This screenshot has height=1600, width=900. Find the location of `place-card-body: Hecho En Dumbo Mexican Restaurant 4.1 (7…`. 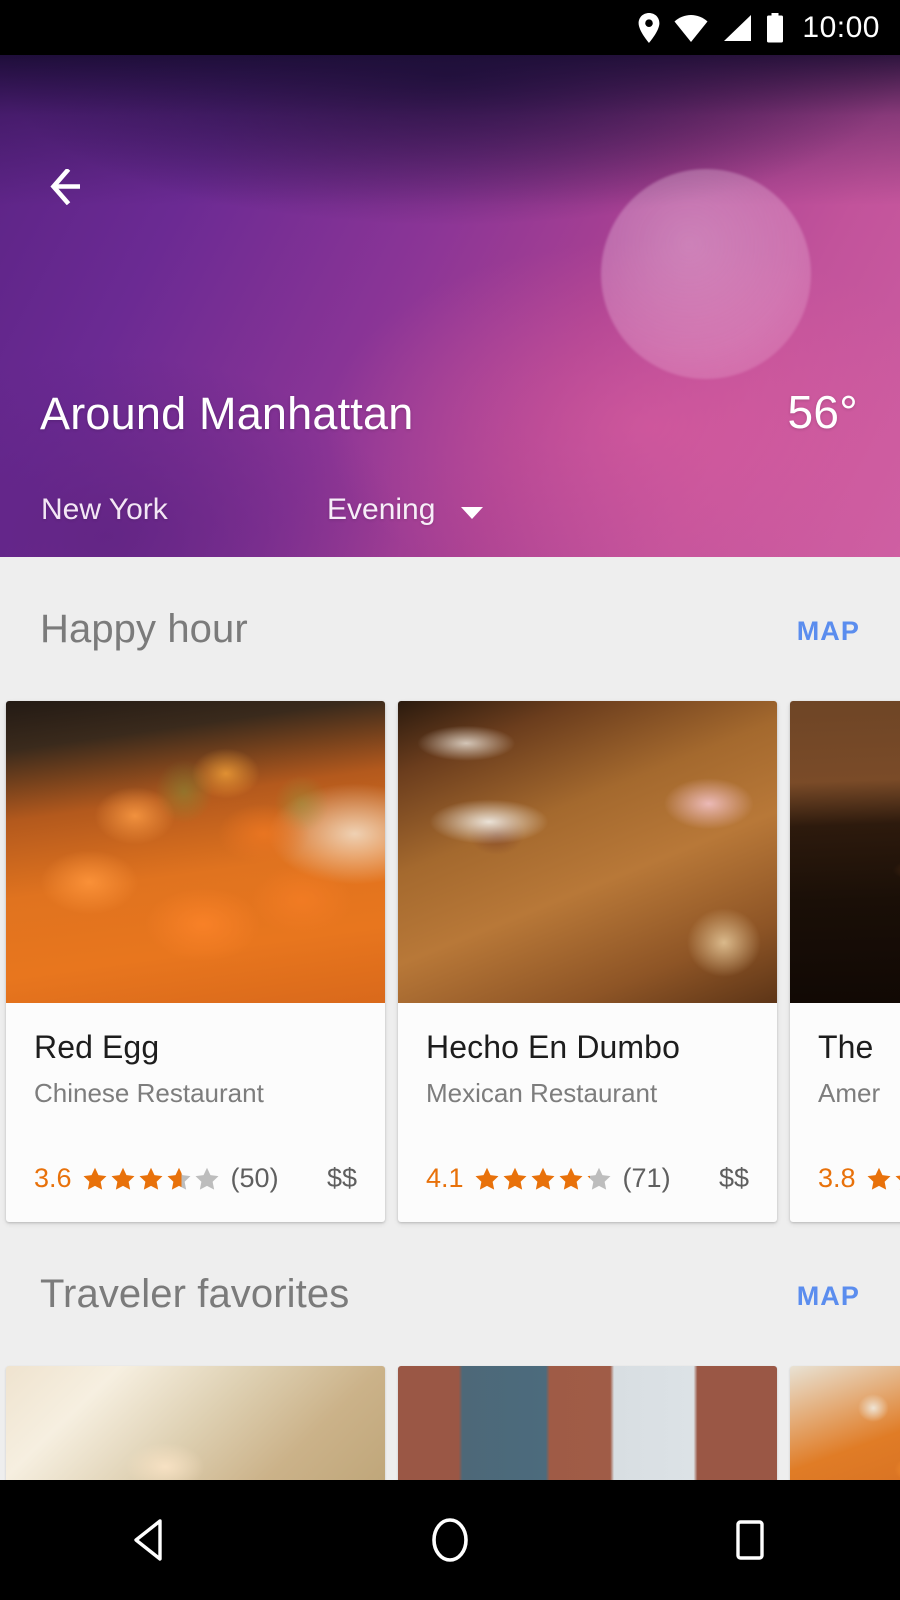

place-card-body: Hecho En Dumbo Mexican Restaurant 4.1 (7… is located at coordinates (587, 1112).